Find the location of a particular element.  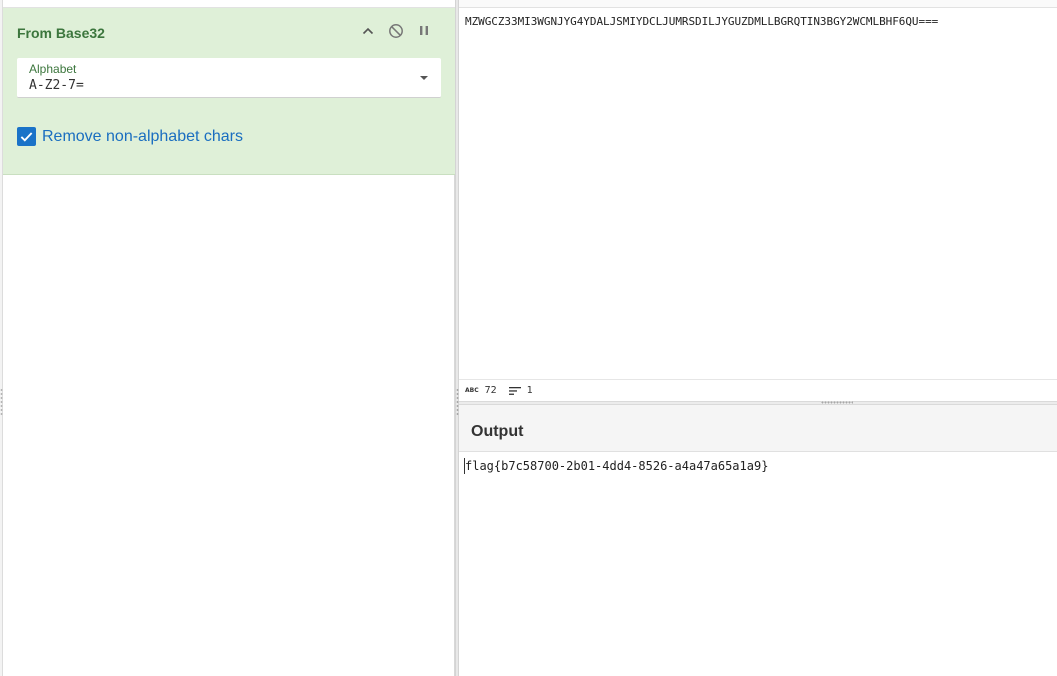

alphabet-value: A-Z2-7= is located at coordinates (56, 85).